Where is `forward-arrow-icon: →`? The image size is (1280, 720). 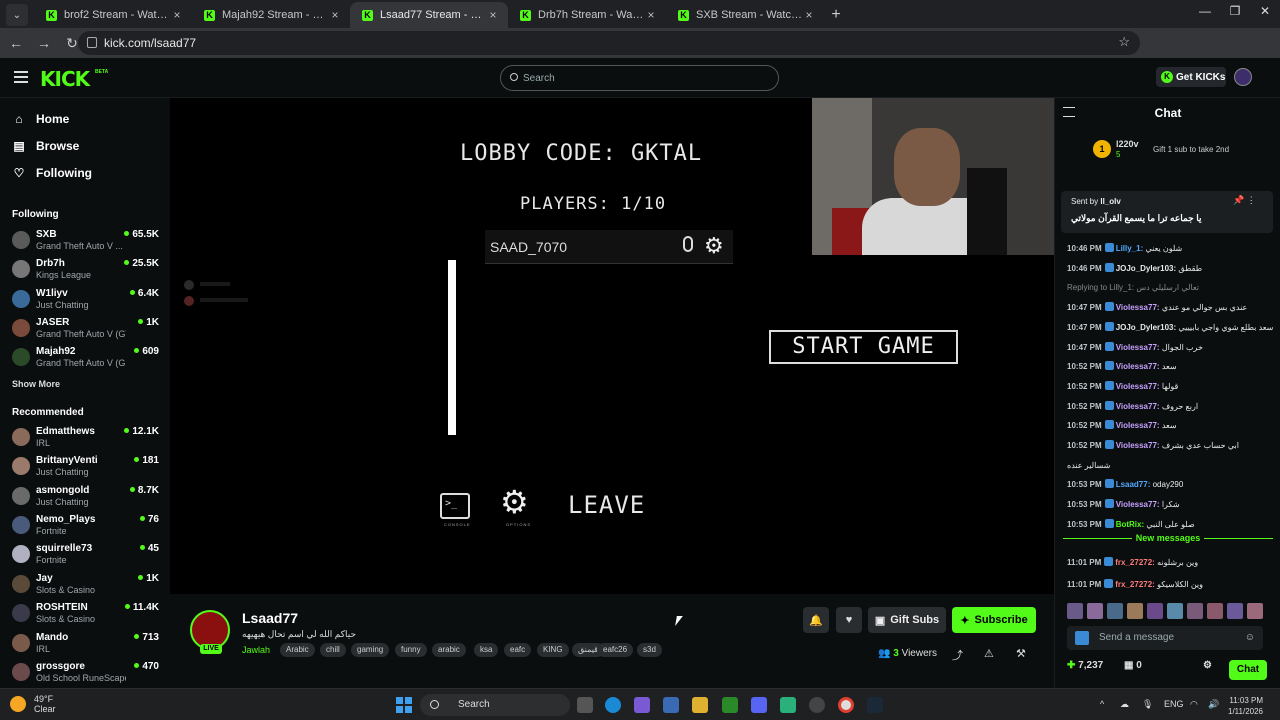
forward-arrow-icon: → is located at coordinates (44, 43).